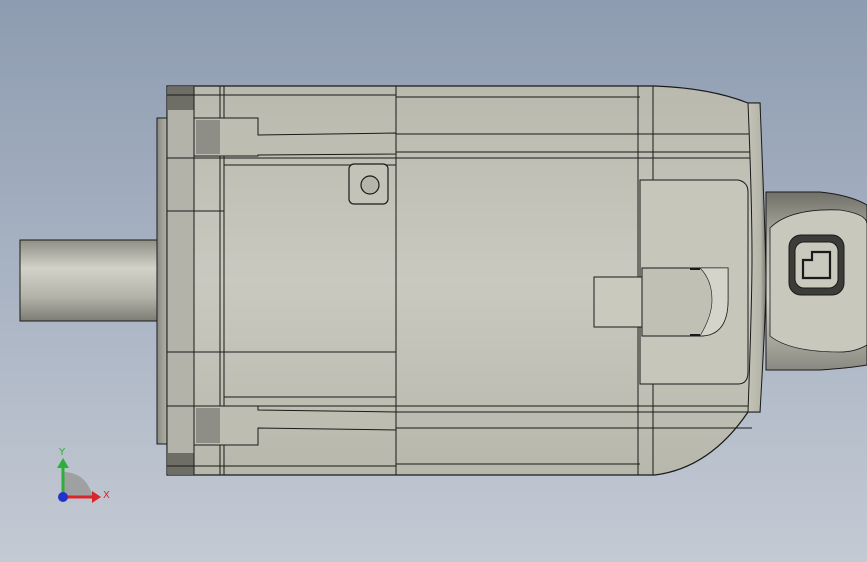  What do you see at coordinates (180, 280) in the screenshot?
I see `front-flange-band` at bounding box center [180, 280].